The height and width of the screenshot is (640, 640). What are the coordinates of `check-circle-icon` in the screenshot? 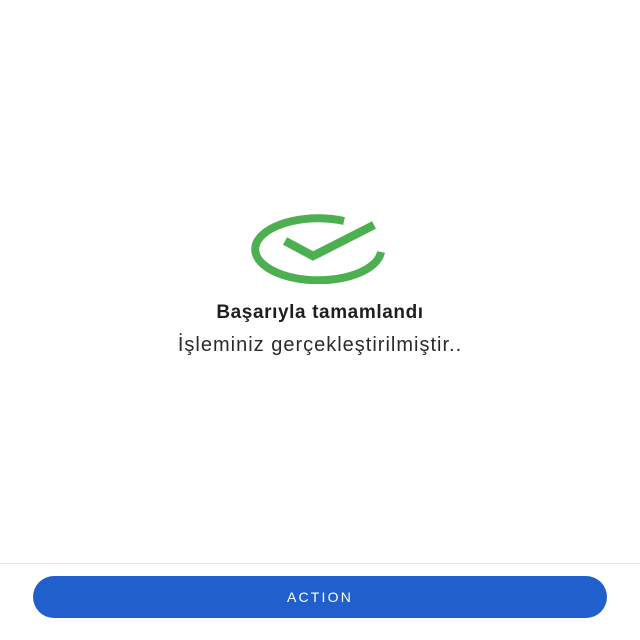 It's located at (318, 249).